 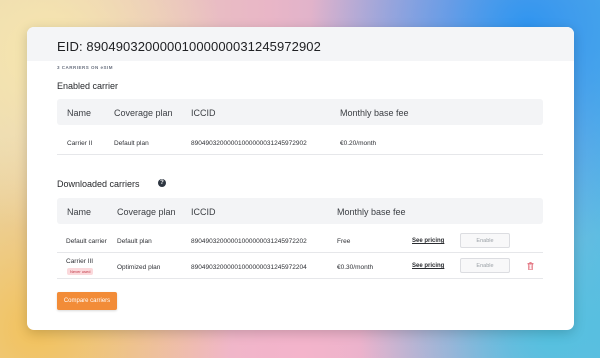 I want to click on monthly-fee: €0.30/month, so click(x=355, y=267).